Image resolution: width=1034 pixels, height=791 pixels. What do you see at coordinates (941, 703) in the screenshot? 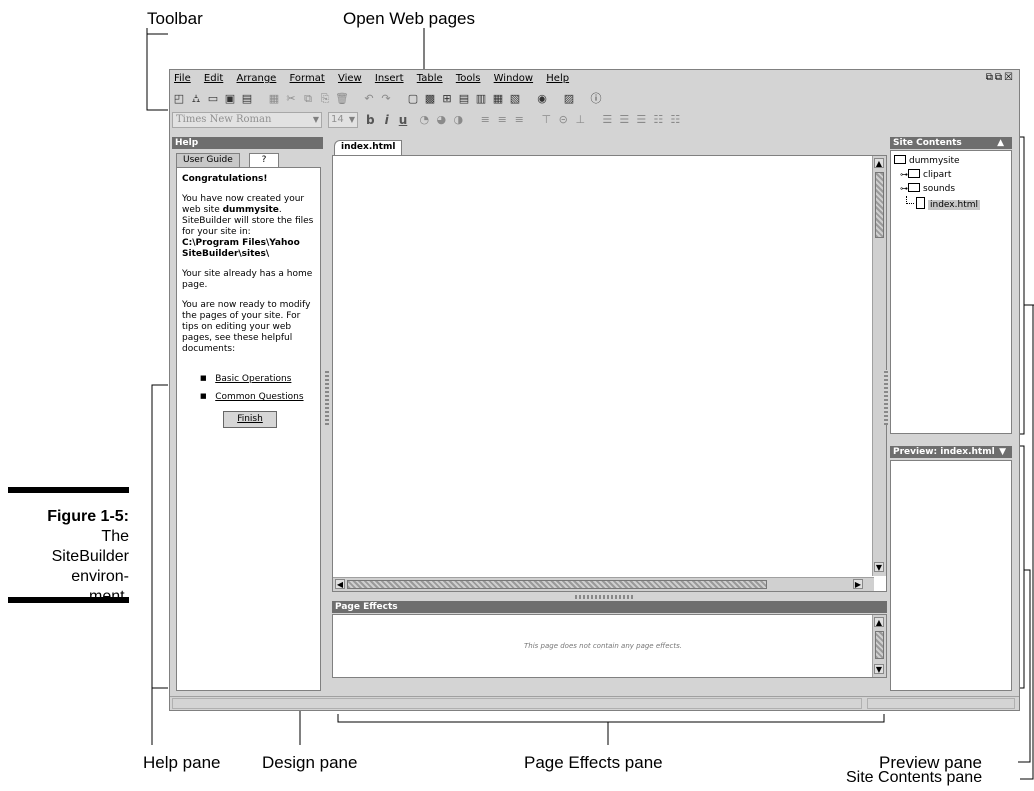
I see `status-bar-section` at bounding box center [941, 703].